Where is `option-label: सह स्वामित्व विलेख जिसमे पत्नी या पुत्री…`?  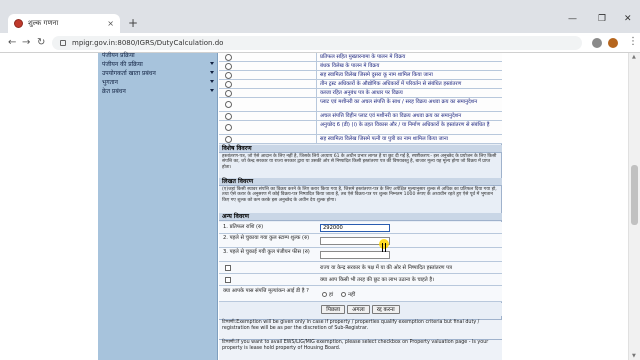
option-label: सह स्वामित्व विलेख जिसमे पत्नी या पुत्री… is located at coordinates (384, 139).